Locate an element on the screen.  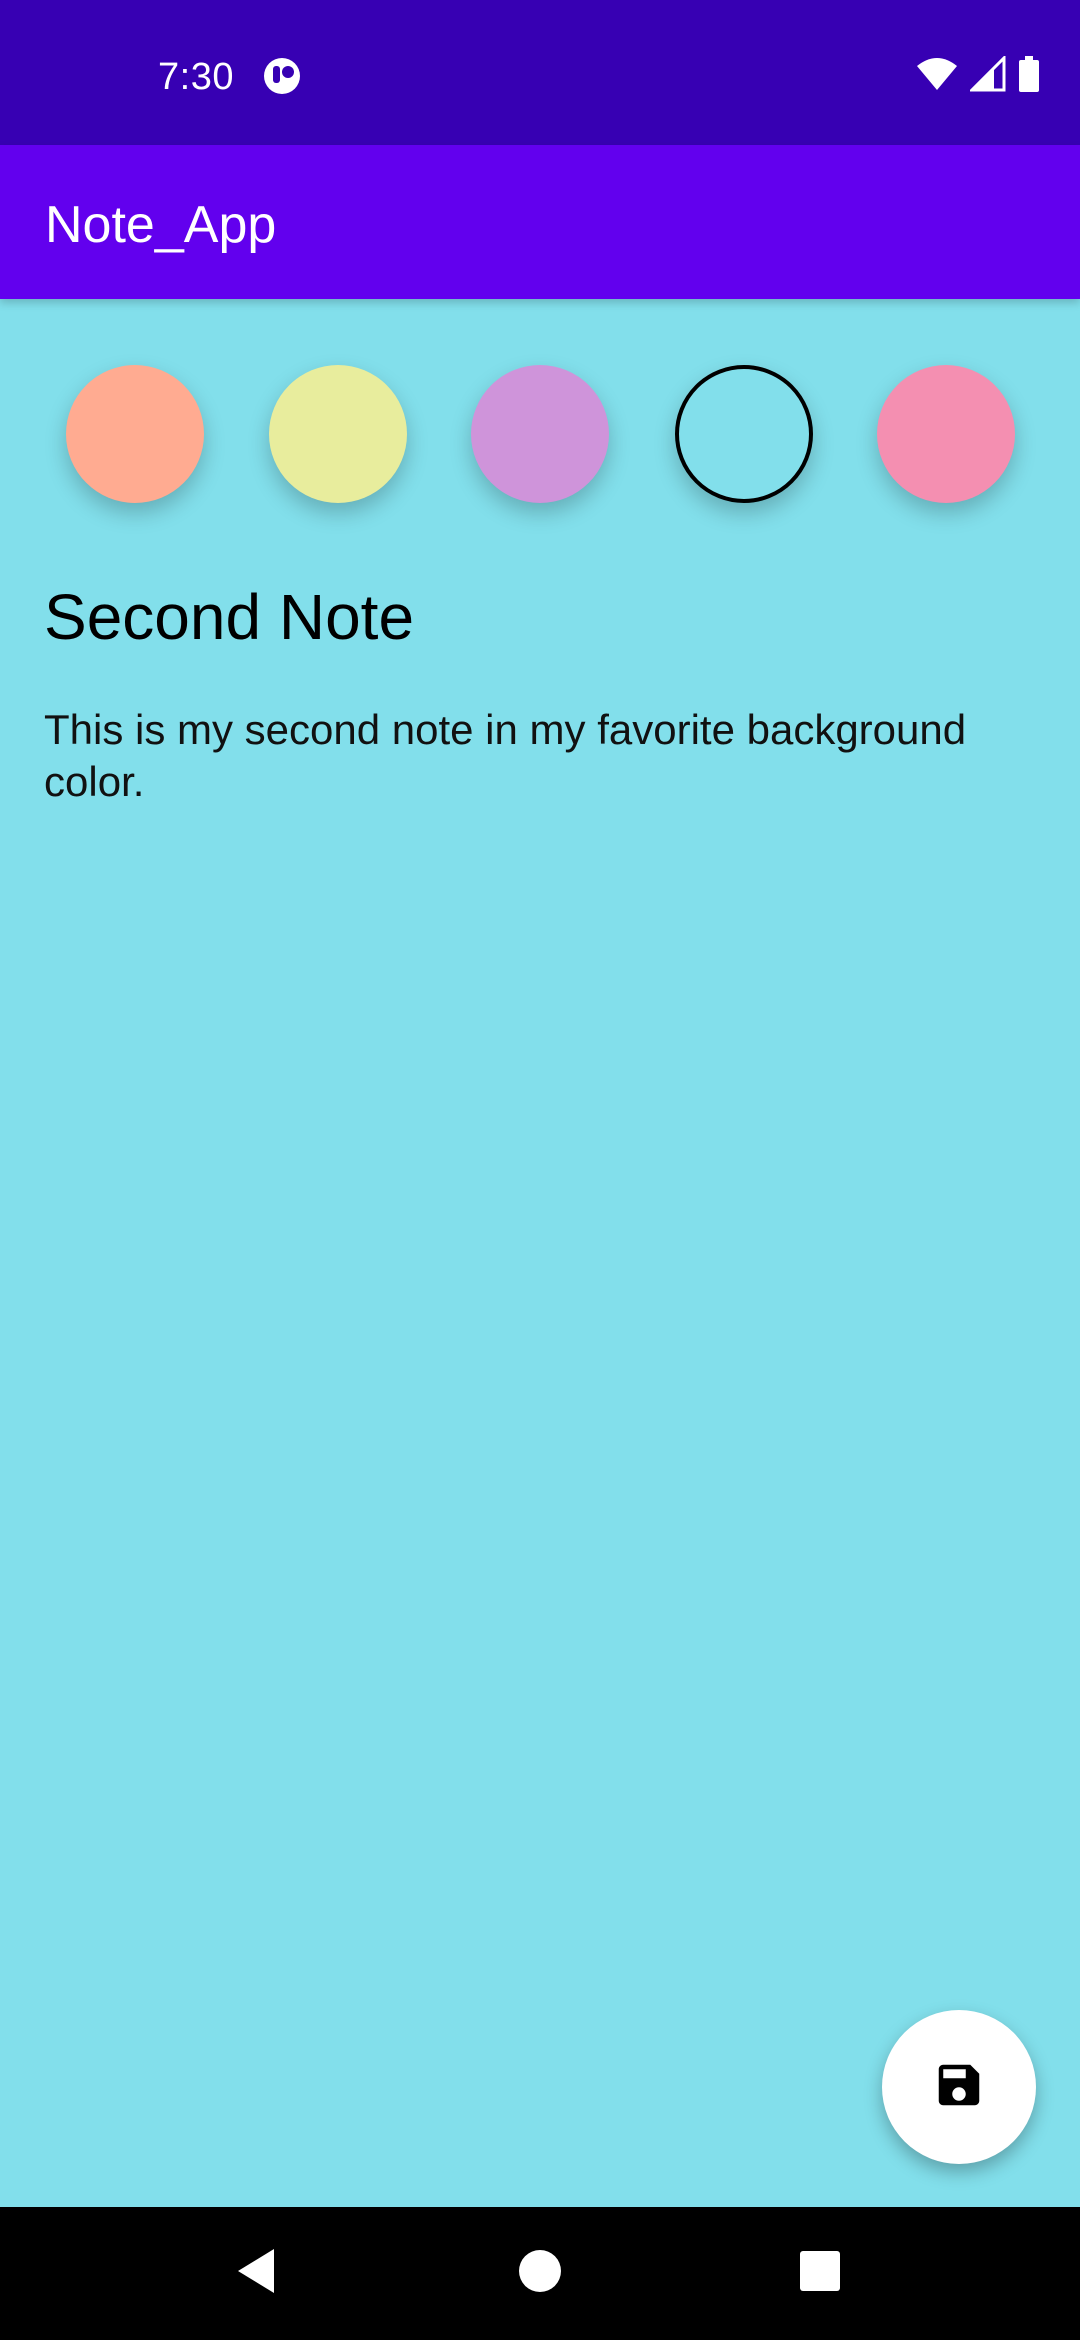
app-bar: Note_App is located at coordinates (540, 222).